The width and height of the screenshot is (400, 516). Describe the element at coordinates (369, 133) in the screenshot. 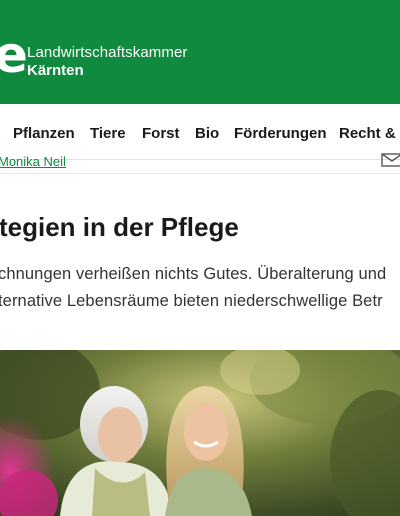

I see `nav-item-recht: Recht & S` at that location.